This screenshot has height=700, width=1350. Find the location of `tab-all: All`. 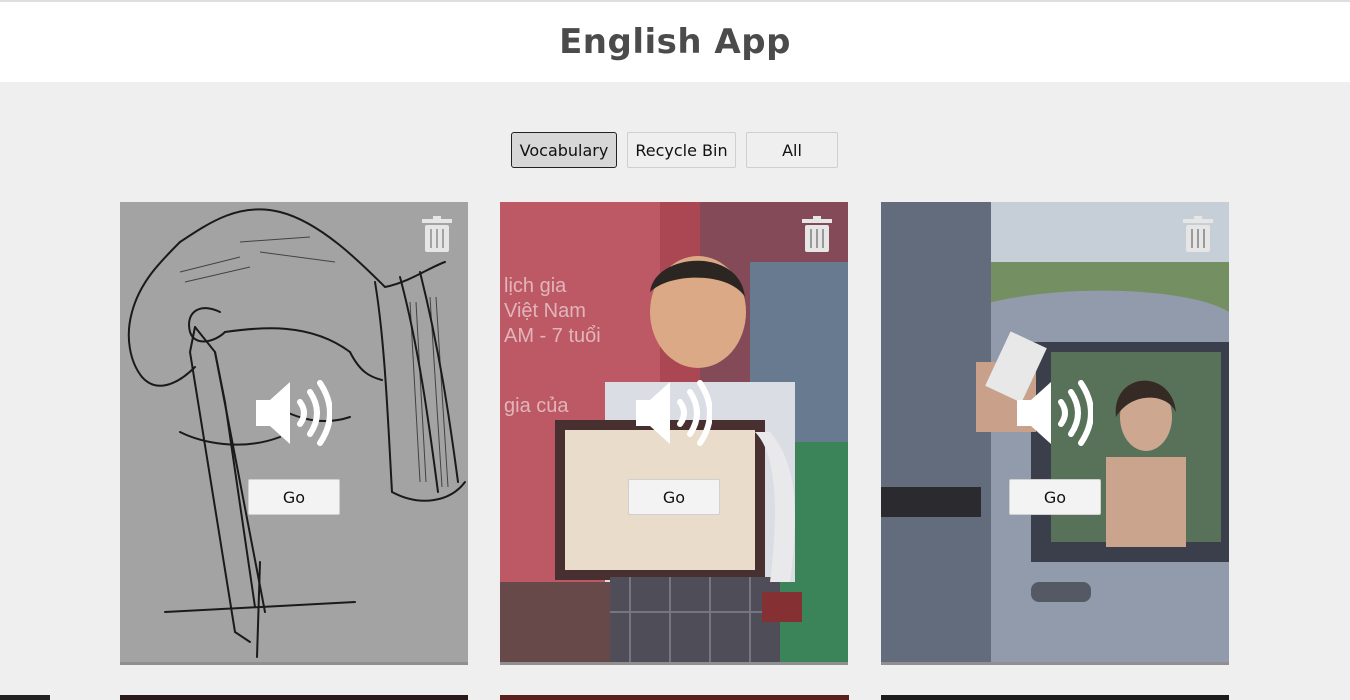

tab-all: All is located at coordinates (792, 150).